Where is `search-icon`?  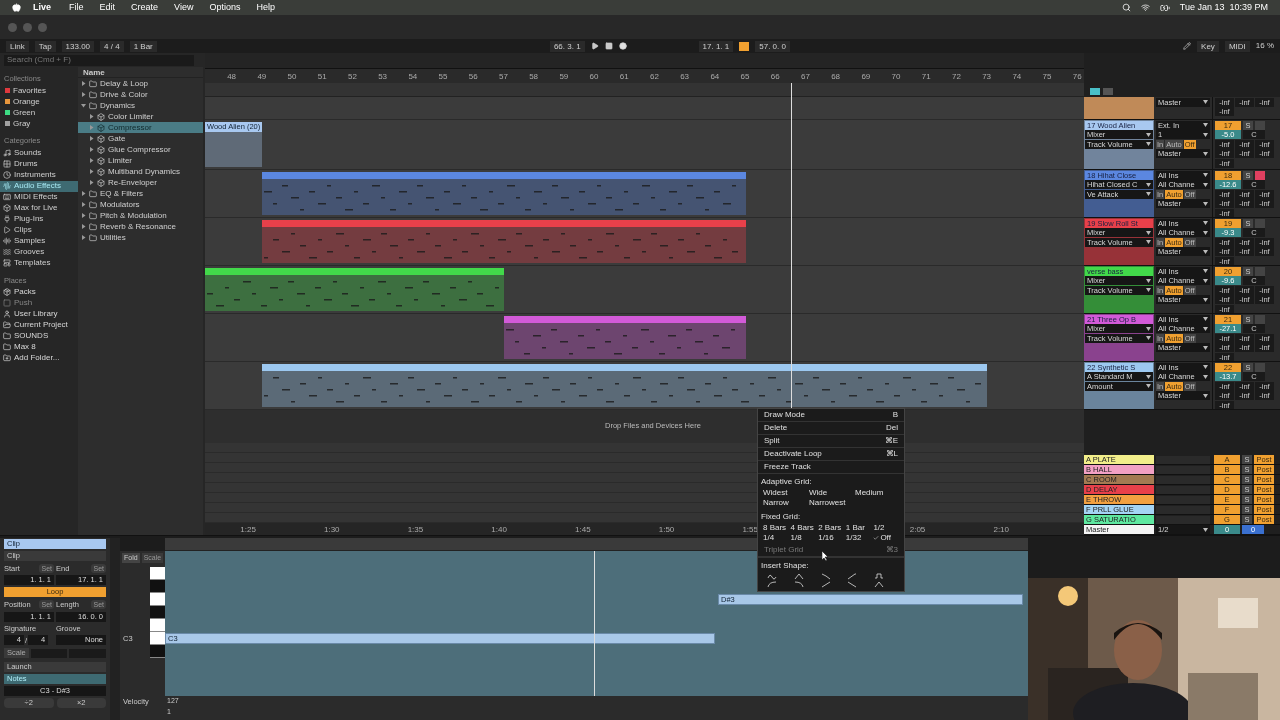 search-icon is located at coordinates (1126, 7).